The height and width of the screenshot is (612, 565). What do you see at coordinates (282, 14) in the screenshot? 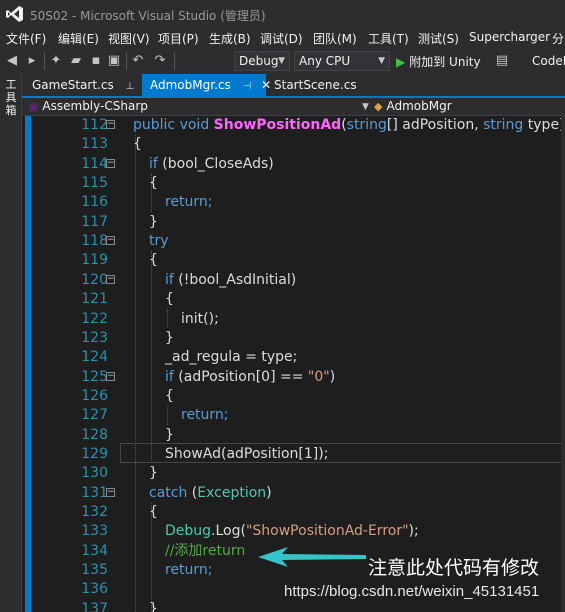
I see `title-bar: 50S02 - Microsoft Visual Studio (管理员)` at bounding box center [282, 14].